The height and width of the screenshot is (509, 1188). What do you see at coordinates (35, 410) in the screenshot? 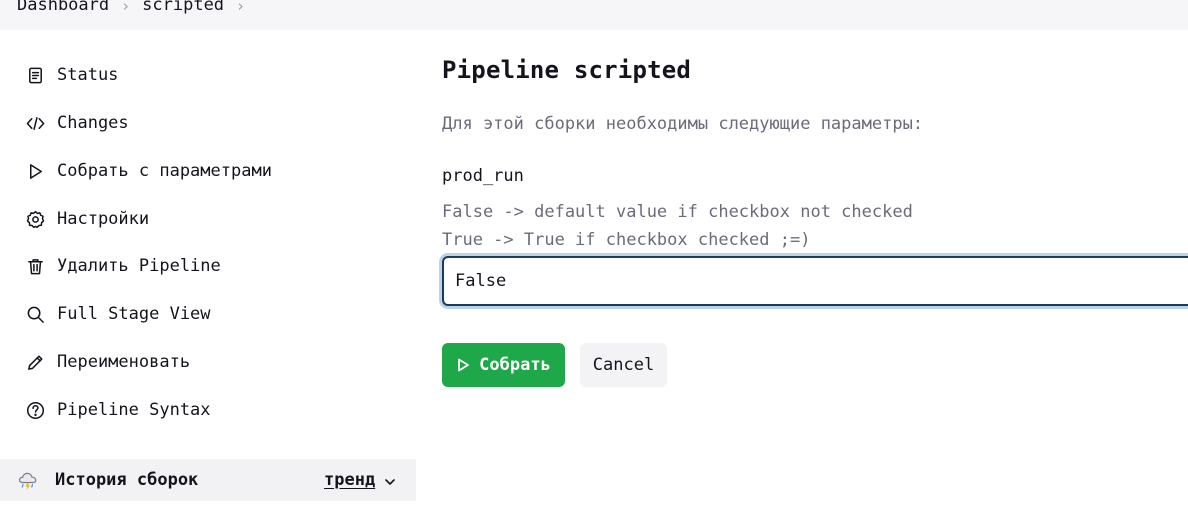
I see `help-icon` at bounding box center [35, 410].